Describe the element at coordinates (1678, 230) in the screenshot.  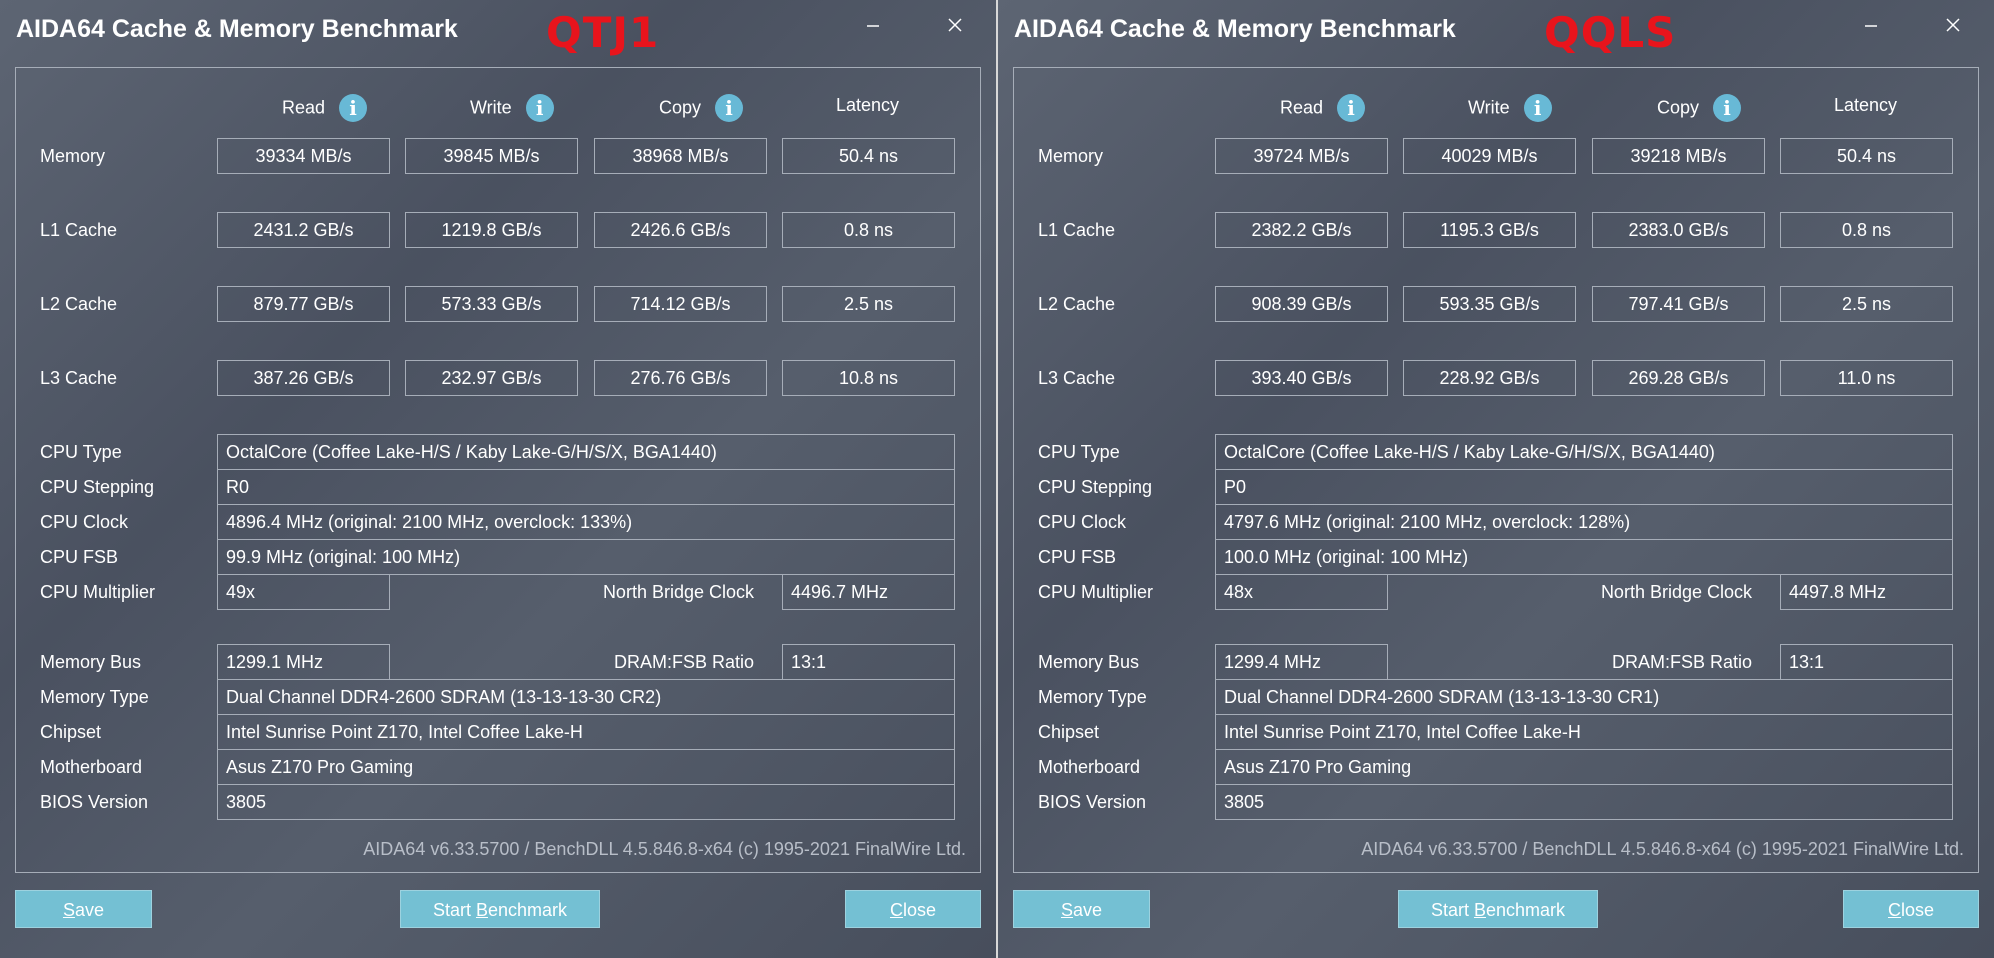
I see `result-copy: 2383.0 GB/s` at that location.